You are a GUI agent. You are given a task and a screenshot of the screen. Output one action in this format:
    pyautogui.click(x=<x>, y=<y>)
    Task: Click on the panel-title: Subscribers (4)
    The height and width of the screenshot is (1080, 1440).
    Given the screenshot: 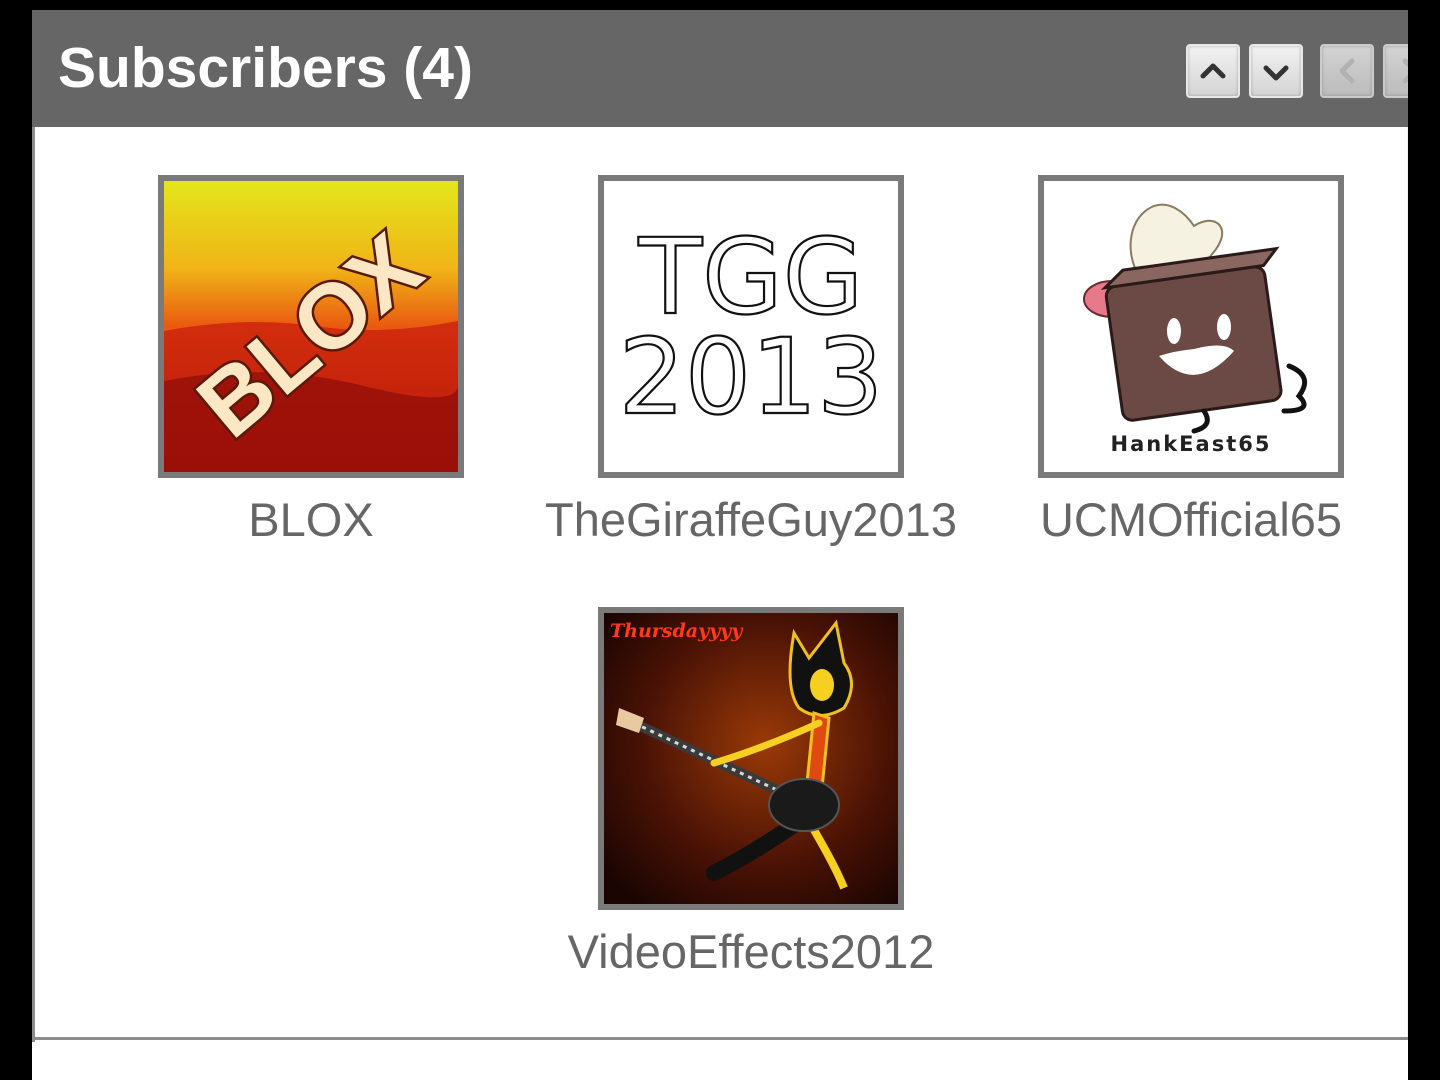 What is the action you would take?
    pyautogui.click(x=265, y=68)
    